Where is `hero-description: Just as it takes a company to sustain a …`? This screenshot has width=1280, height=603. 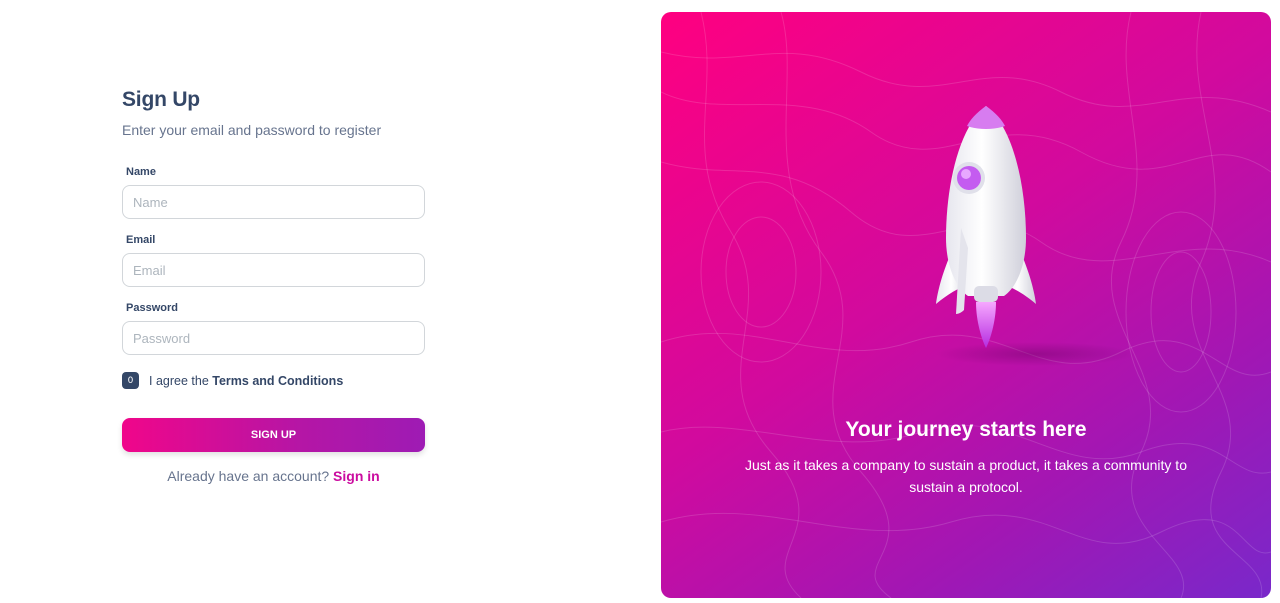 hero-description: Just as it takes a company to sustain a … is located at coordinates (966, 476).